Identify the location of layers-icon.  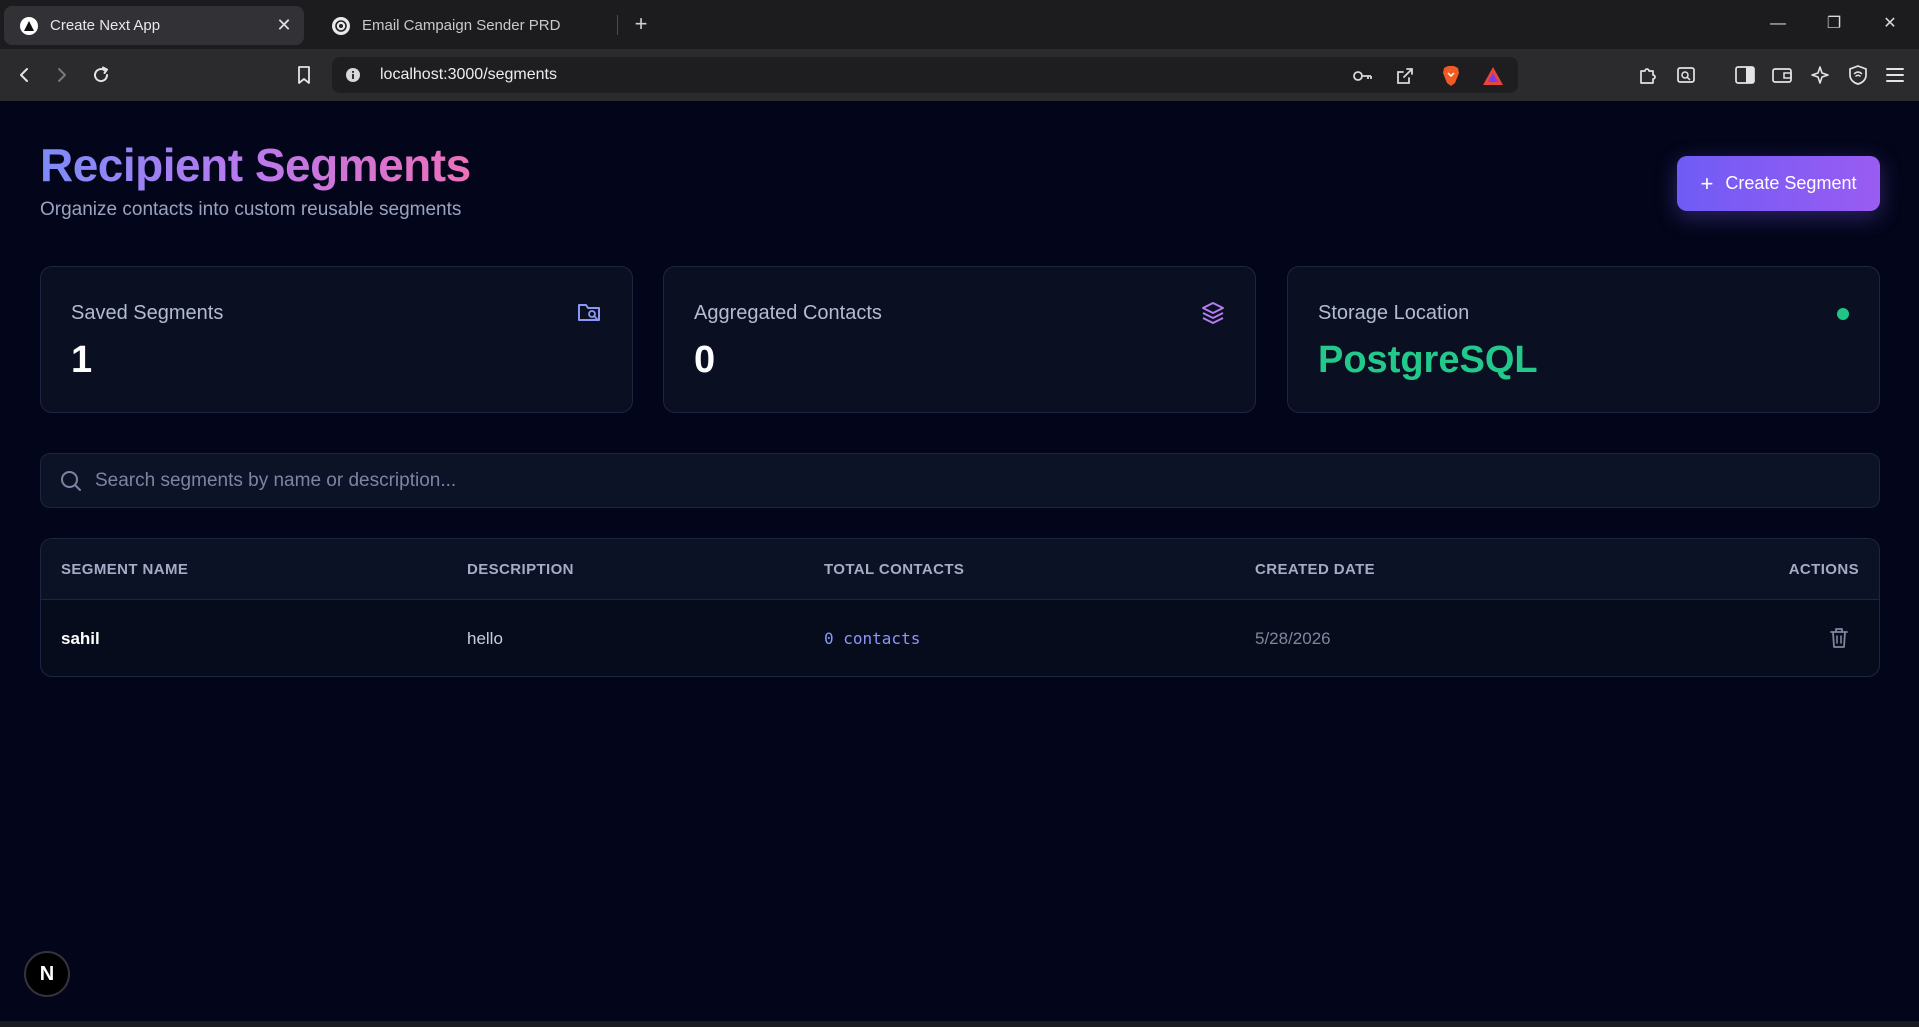
(1213, 313).